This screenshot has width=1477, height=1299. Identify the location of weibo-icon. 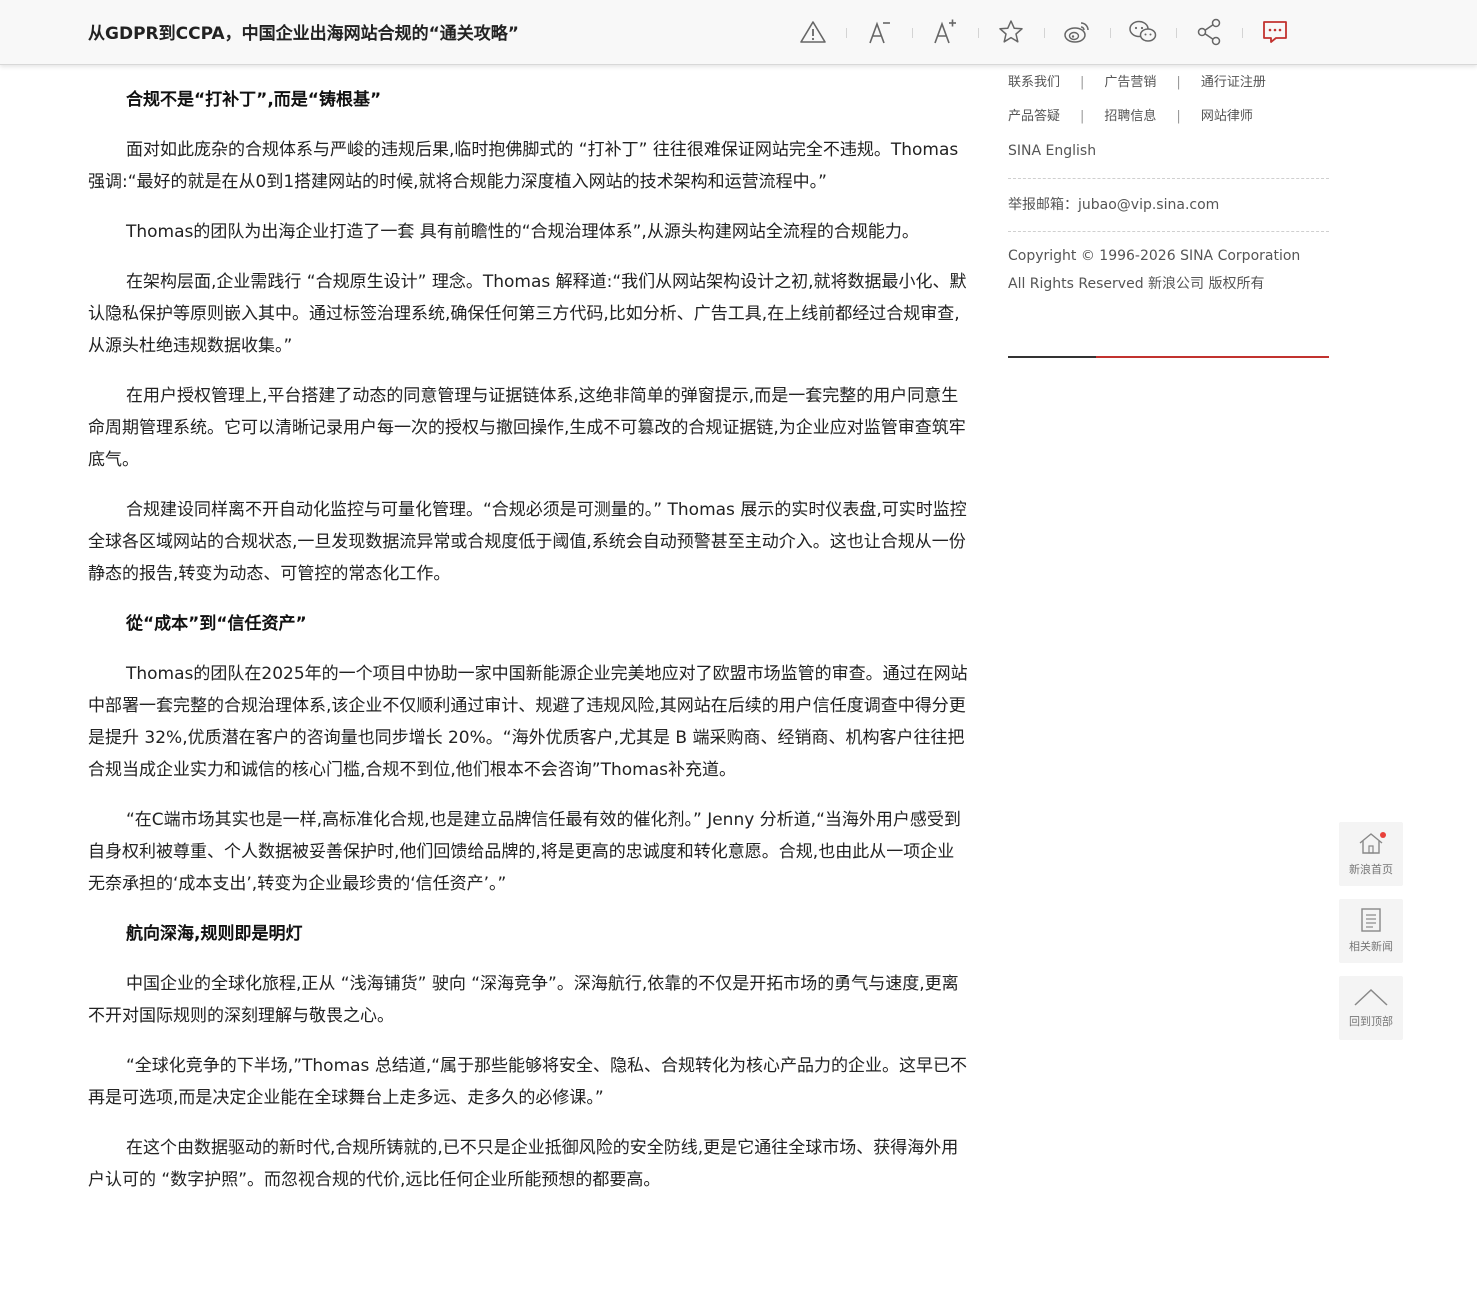
(1076, 32).